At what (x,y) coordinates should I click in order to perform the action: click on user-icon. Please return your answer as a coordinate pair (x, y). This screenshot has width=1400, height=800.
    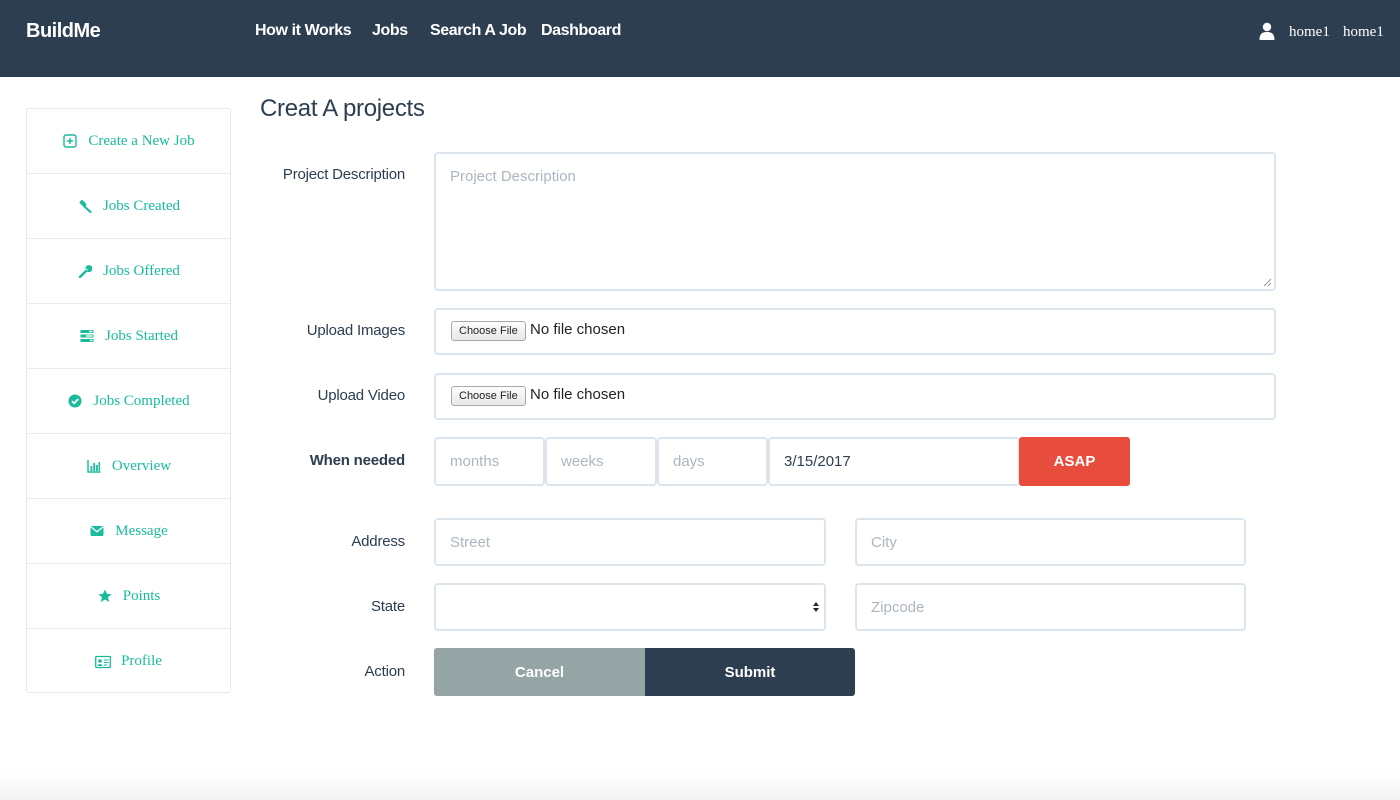
    Looking at the image, I should click on (1267, 31).